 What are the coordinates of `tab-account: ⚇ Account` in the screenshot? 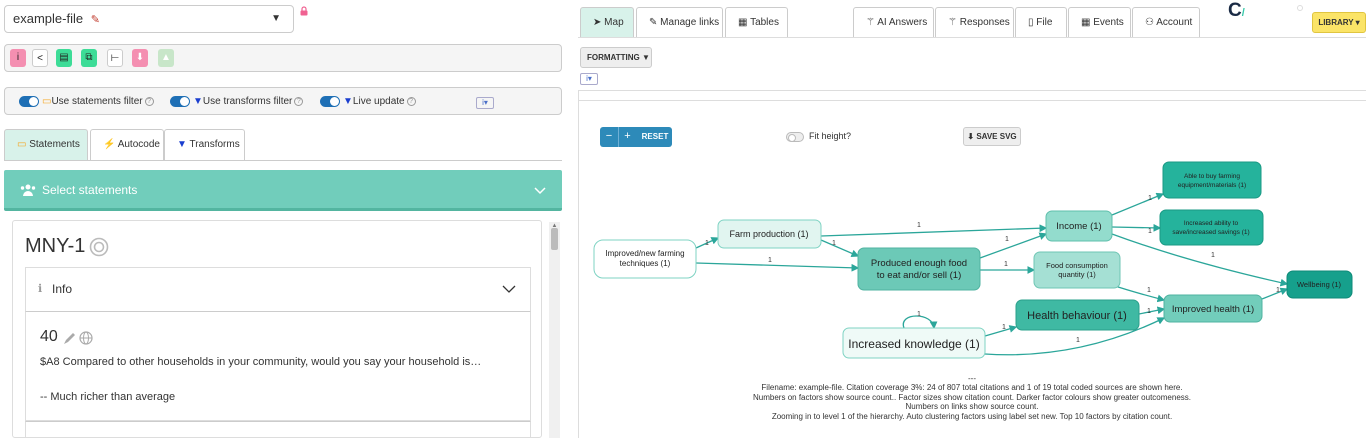 It's located at (1166, 22).